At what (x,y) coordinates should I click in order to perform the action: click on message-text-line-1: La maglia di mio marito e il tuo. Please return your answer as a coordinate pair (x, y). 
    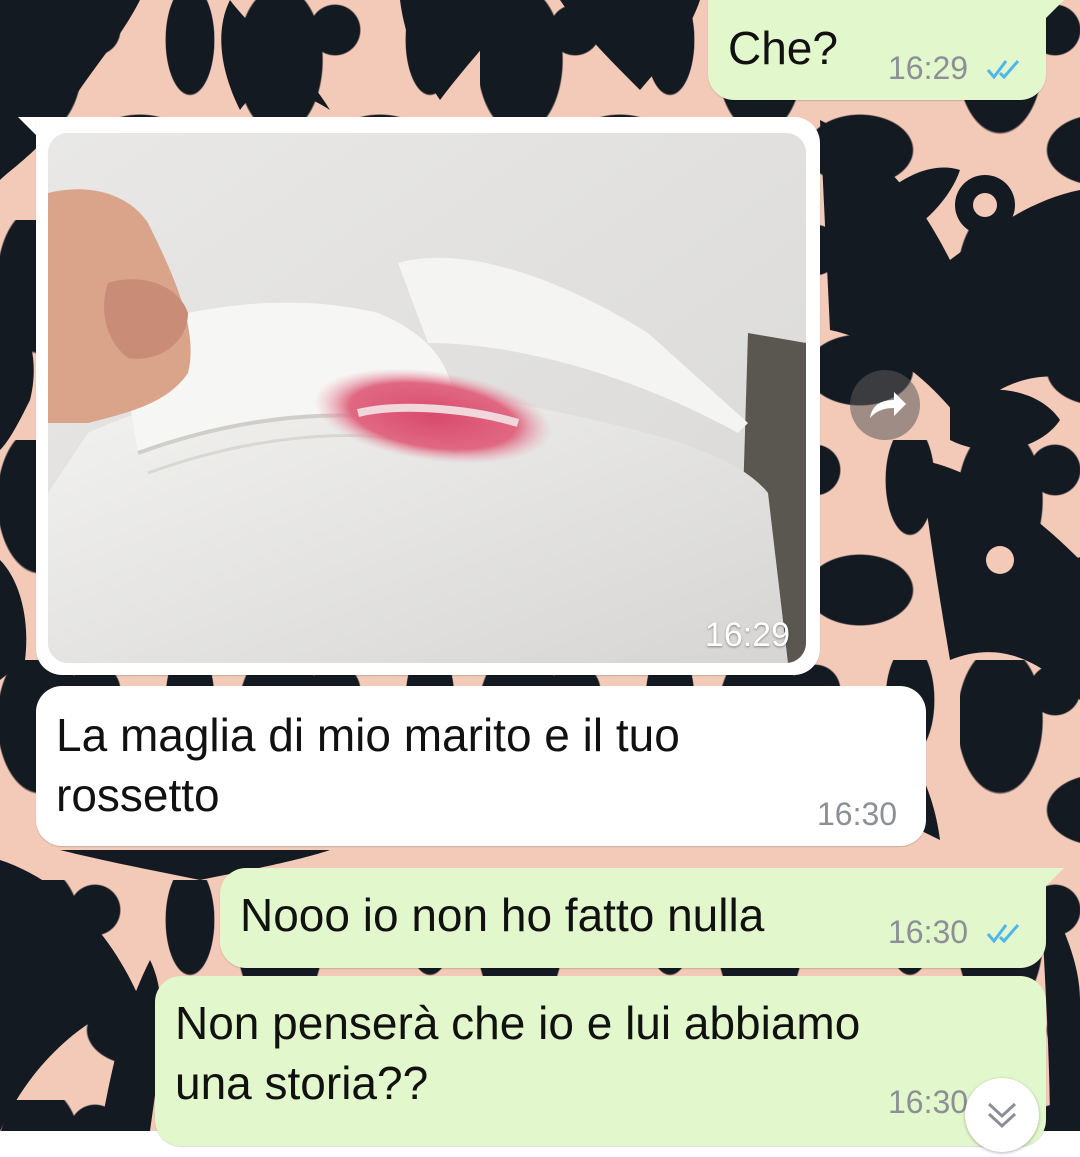
    Looking at the image, I should click on (368, 735).